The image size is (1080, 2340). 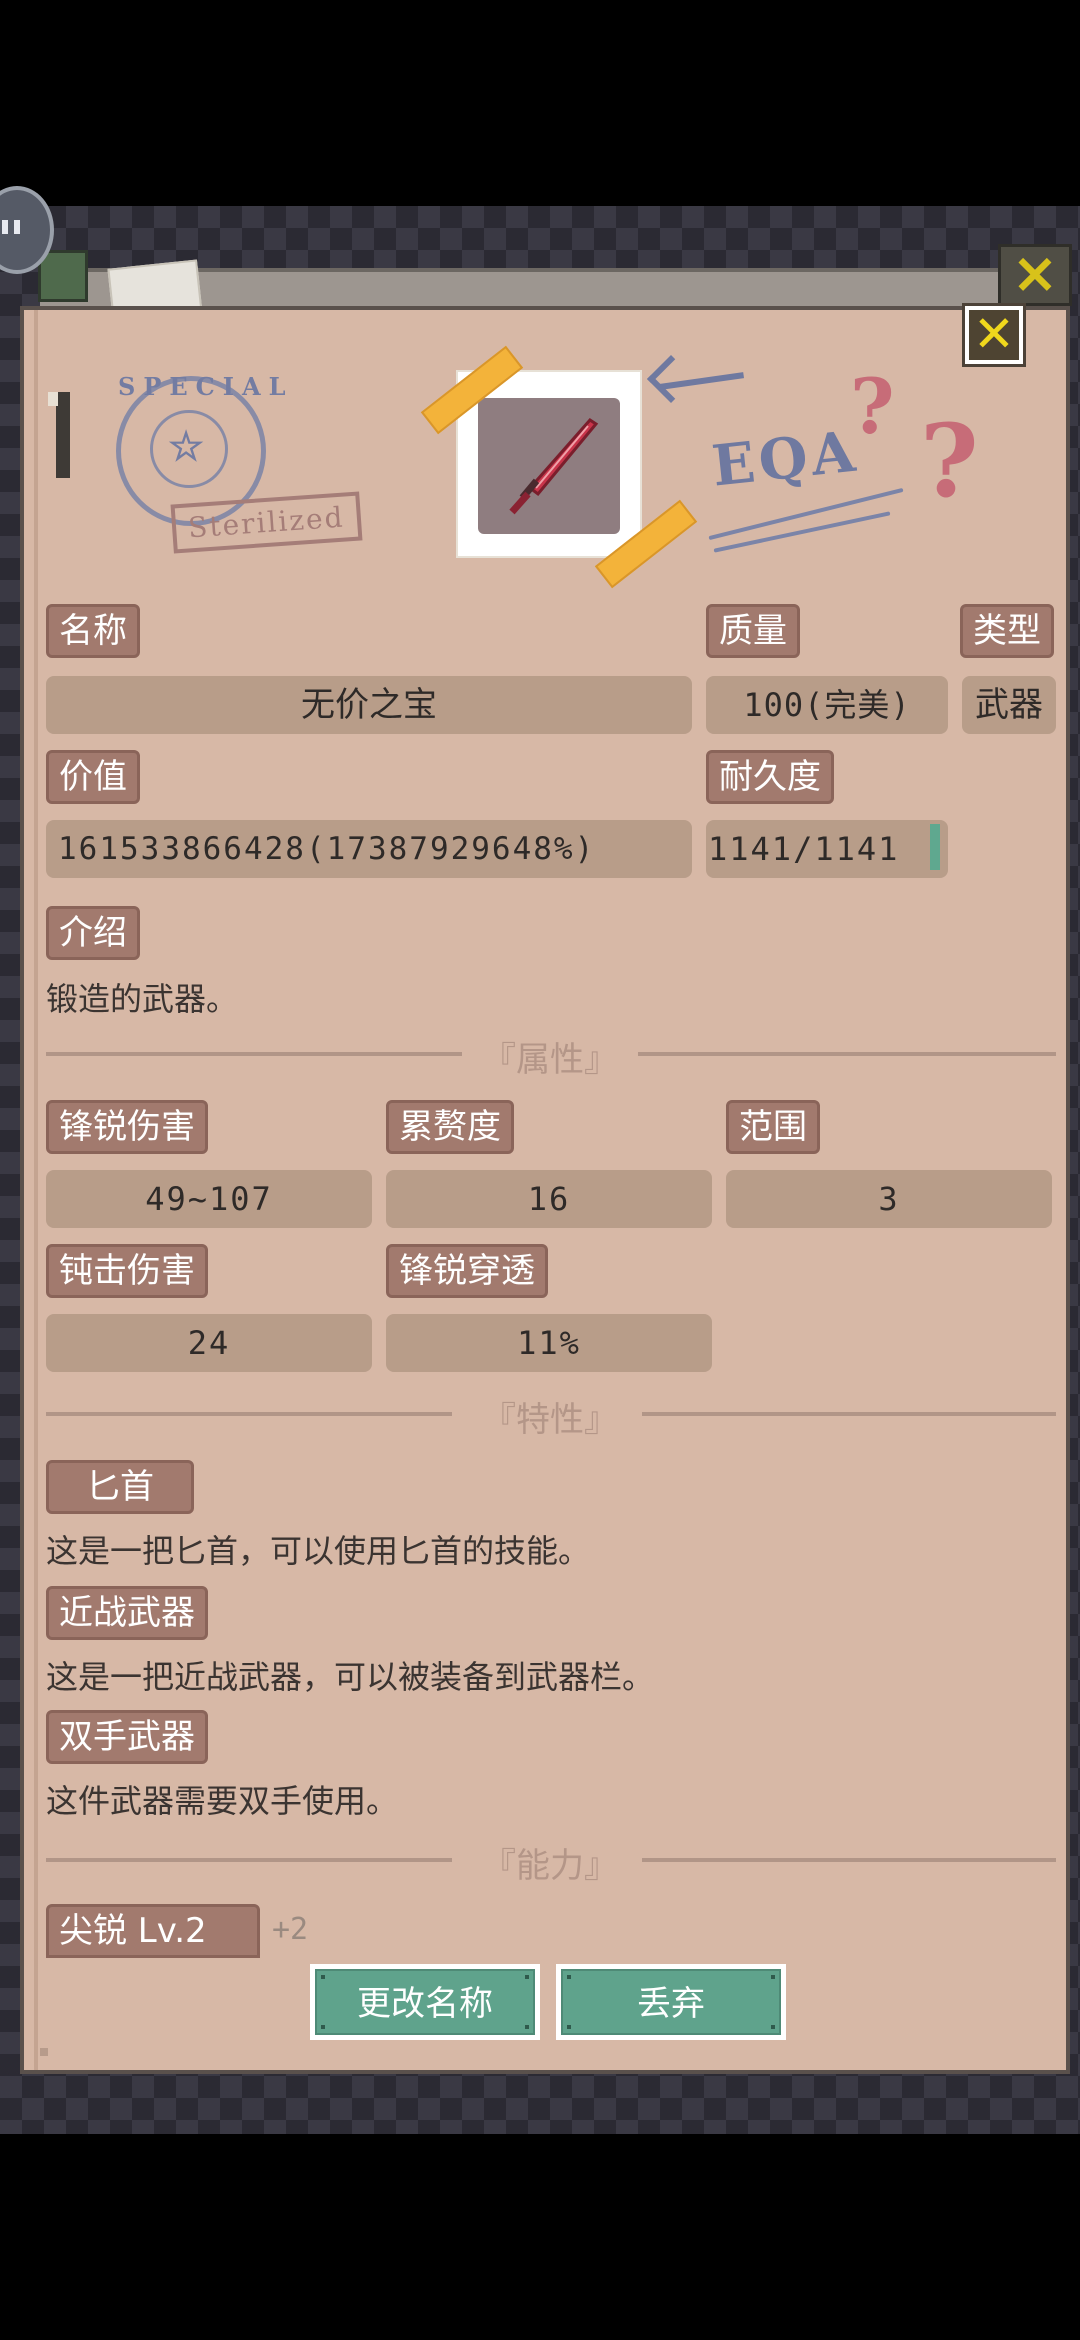 I want to click on panel-corner-dot, so click(x=44, y=2052).